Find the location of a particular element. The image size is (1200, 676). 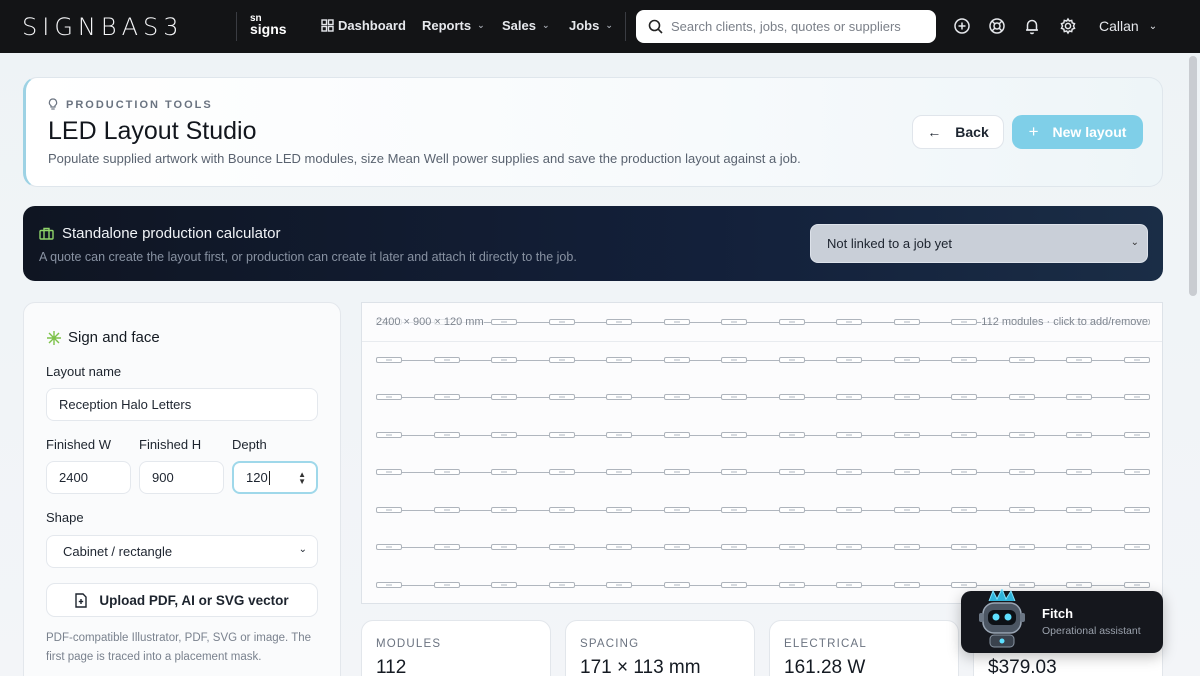

depth-field: 120 ▲ ▼ is located at coordinates (275, 477).